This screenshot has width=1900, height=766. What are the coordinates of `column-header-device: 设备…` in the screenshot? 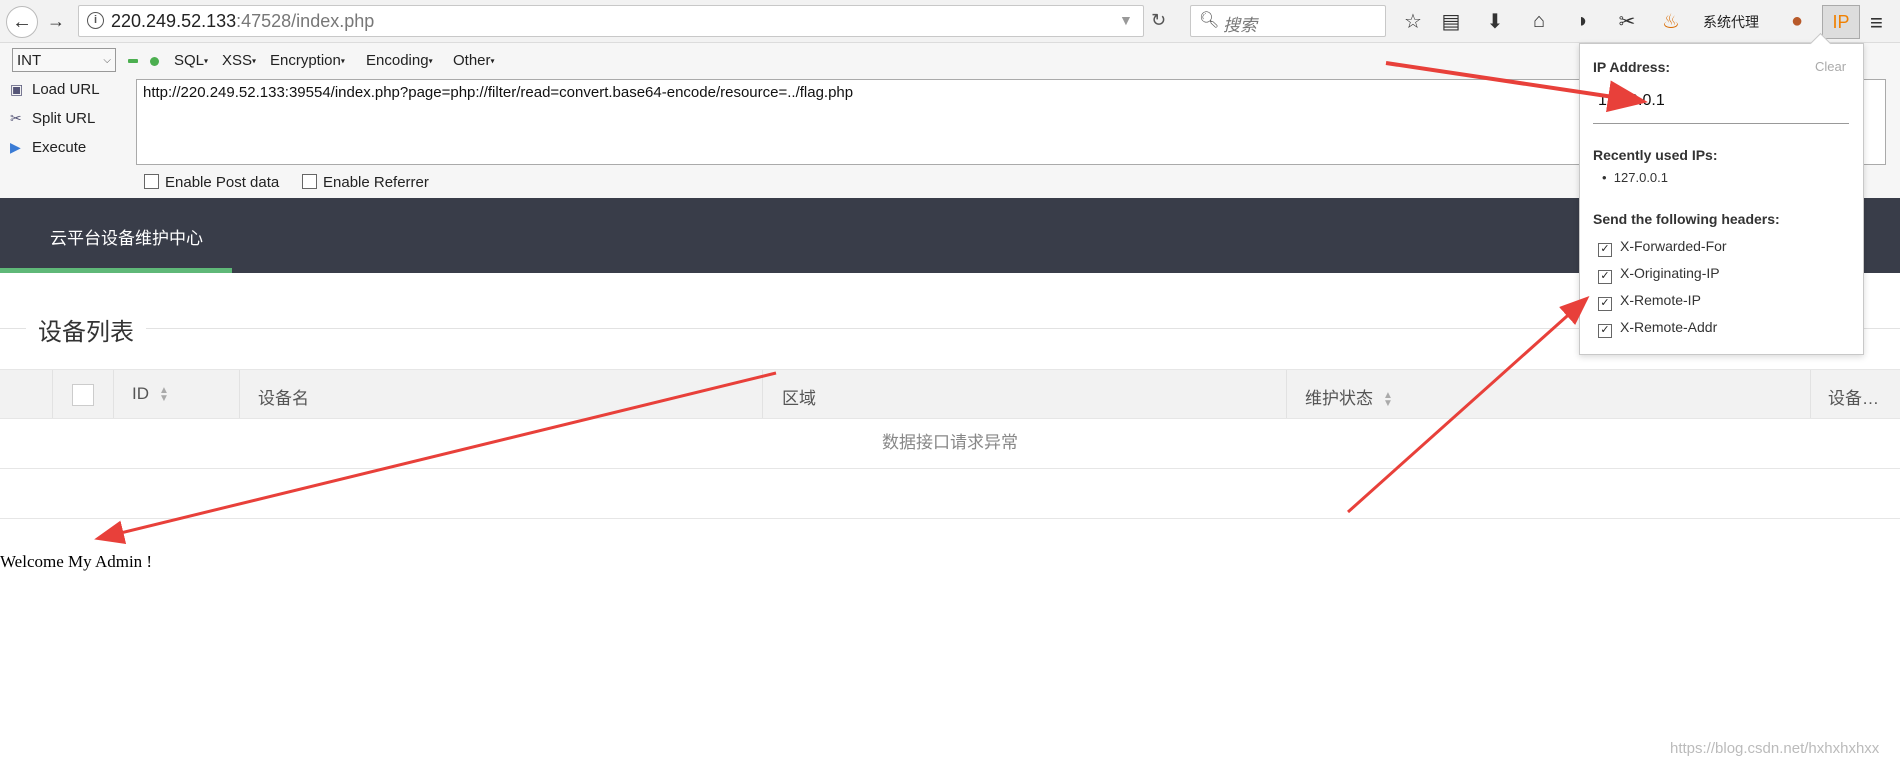 It's located at (1853, 398).